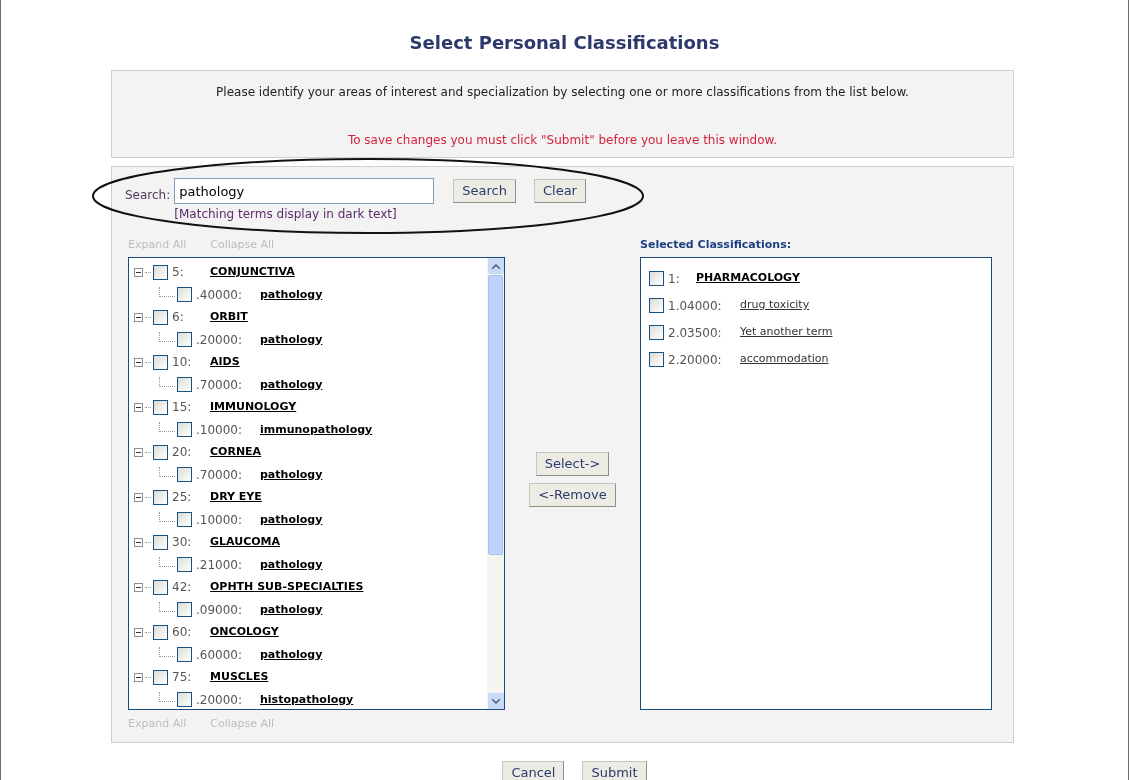 This screenshot has height=780, width=1129. Describe the element at coordinates (225, 362) in the screenshot. I see `category-link: AIDS` at that location.